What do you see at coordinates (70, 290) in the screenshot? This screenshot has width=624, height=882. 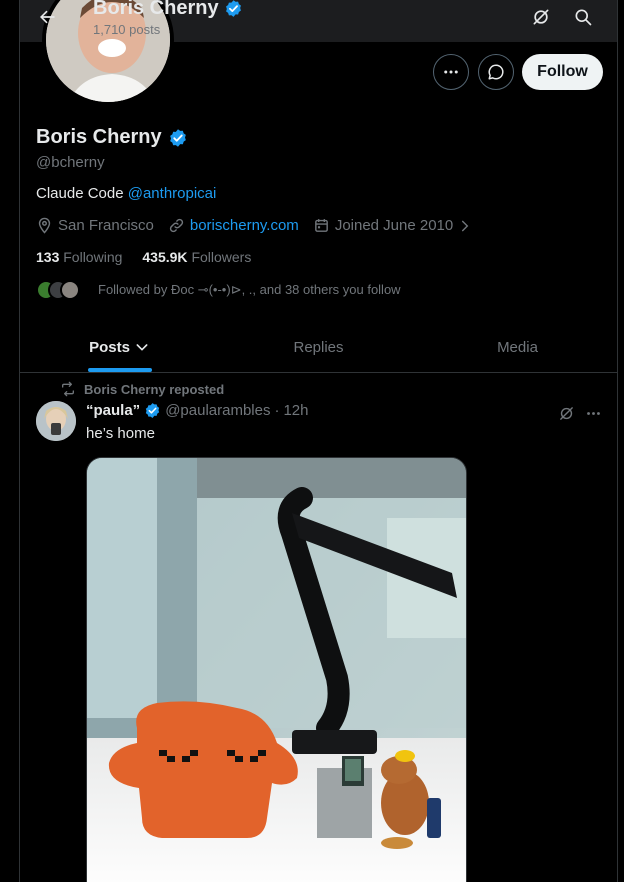 I see `follower-avatar` at bounding box center [70, 290].